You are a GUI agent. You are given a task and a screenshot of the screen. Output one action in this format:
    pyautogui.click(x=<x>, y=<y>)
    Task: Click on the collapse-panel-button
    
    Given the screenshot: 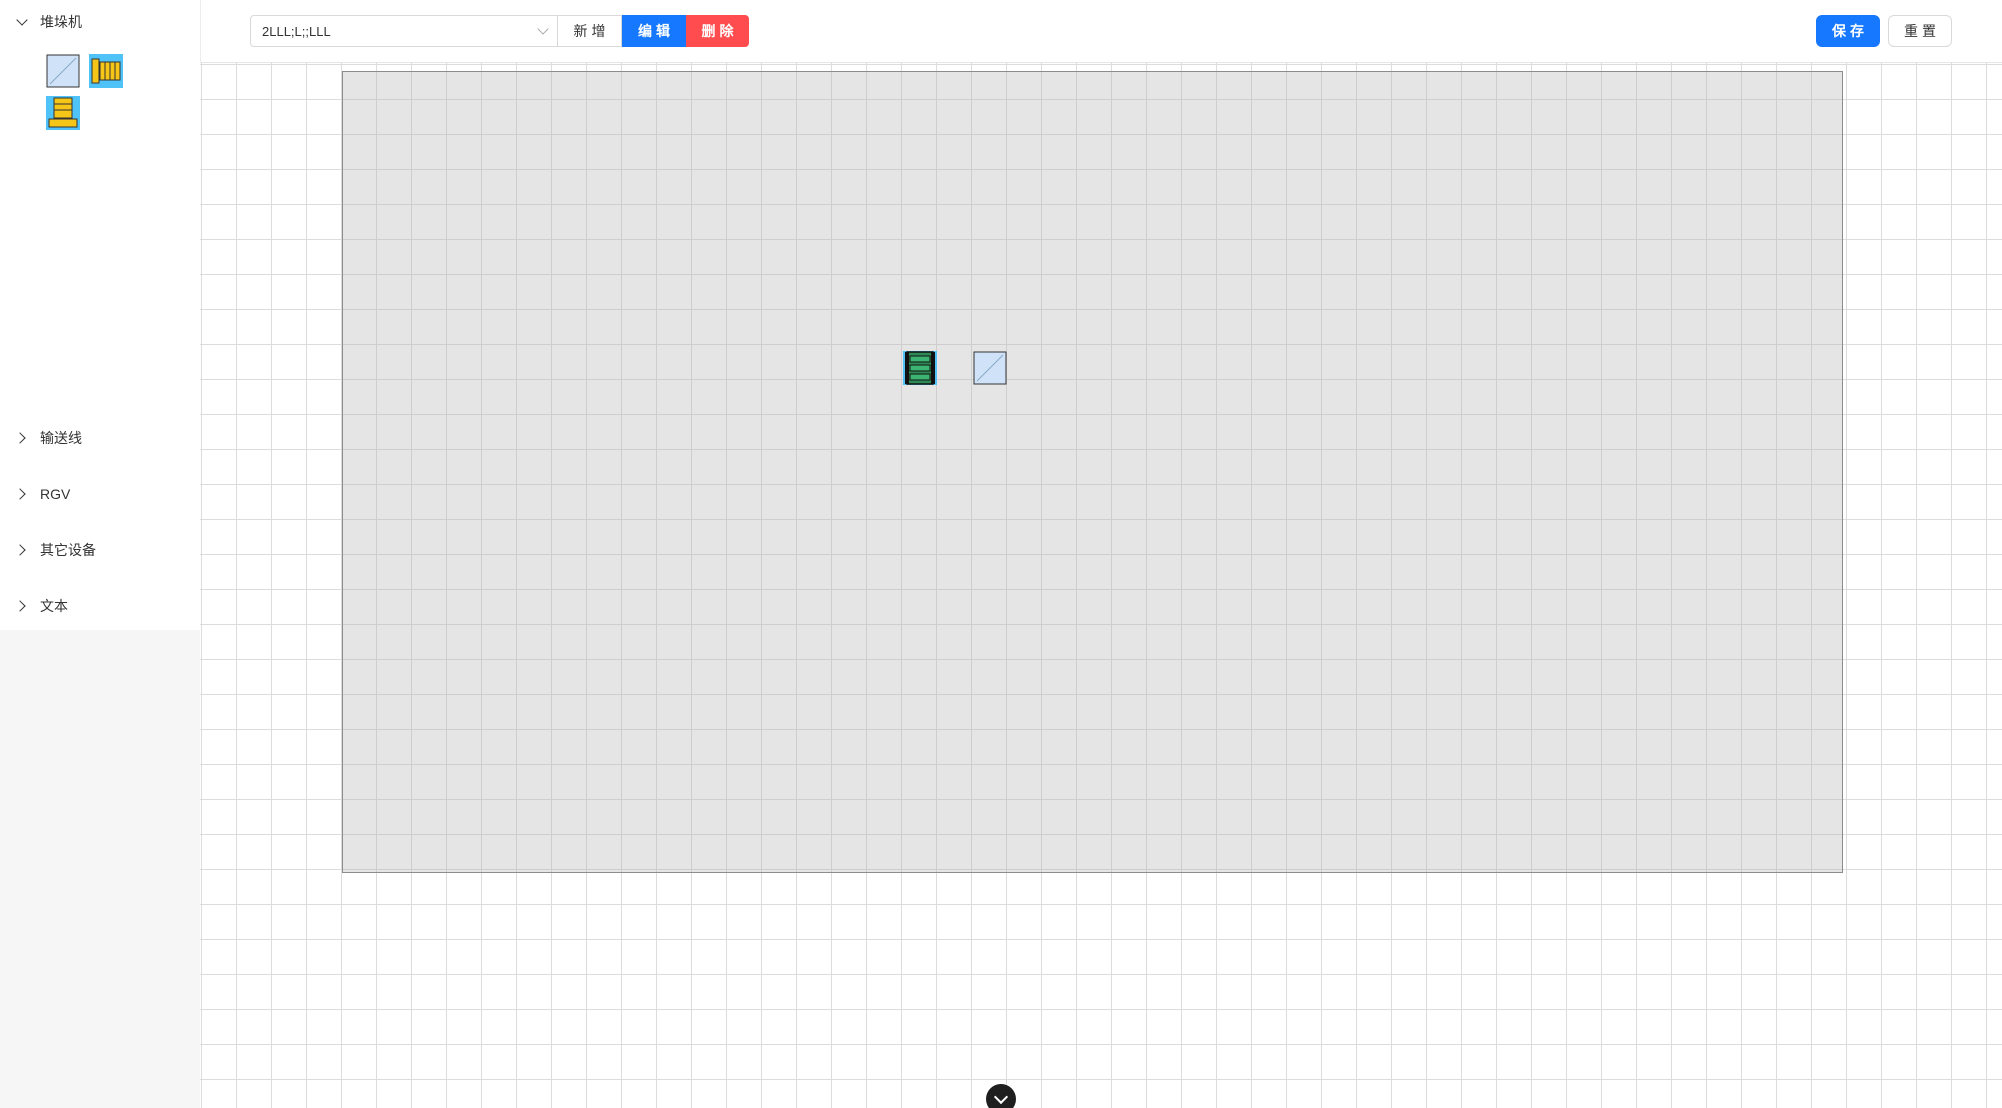 What is the action you would take?
    pyautogui.click(x=1001, y=1096)
    